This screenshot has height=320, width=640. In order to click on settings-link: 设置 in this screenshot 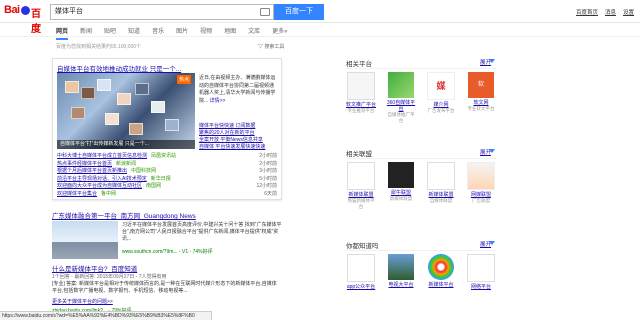, I will do `click(628, 12)`.